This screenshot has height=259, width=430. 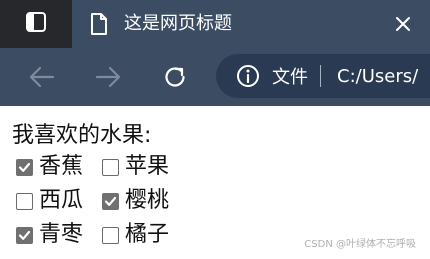 I want to click on fruit-label: 橘子, so click(x=147, y=234).